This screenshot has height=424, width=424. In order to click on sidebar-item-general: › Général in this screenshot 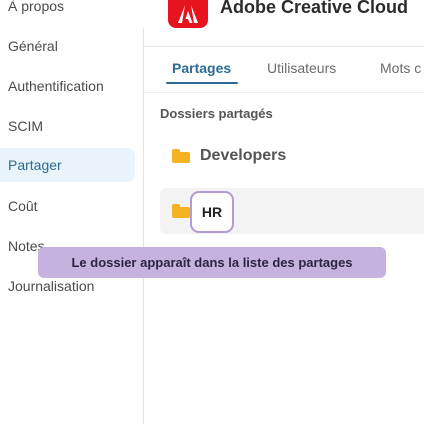, I will do `click(29, 46)`.